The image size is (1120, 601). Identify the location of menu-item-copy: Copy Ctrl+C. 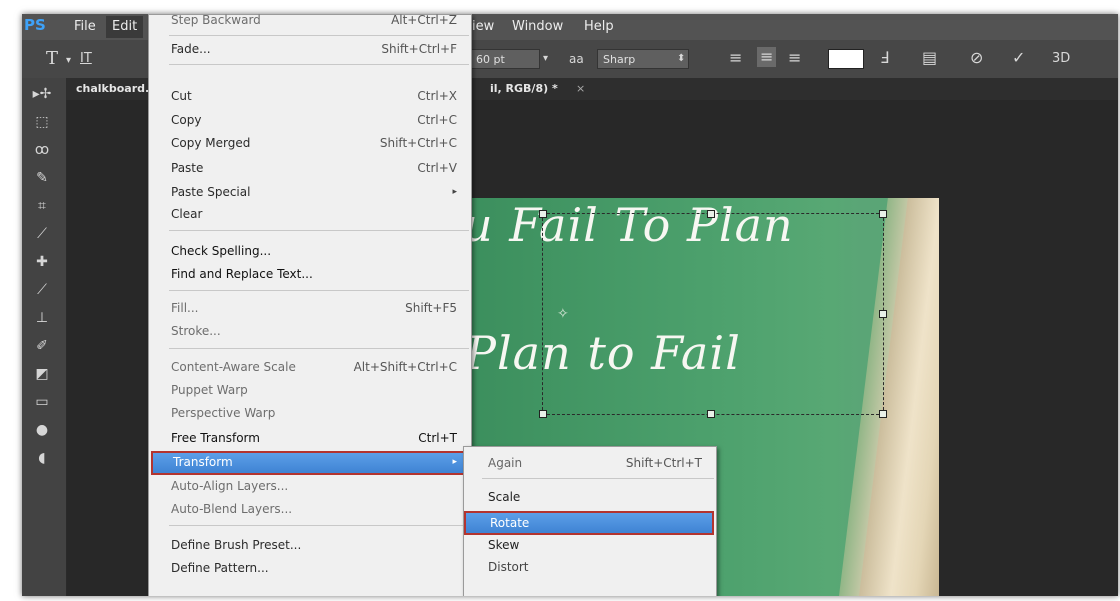
(314, 120).